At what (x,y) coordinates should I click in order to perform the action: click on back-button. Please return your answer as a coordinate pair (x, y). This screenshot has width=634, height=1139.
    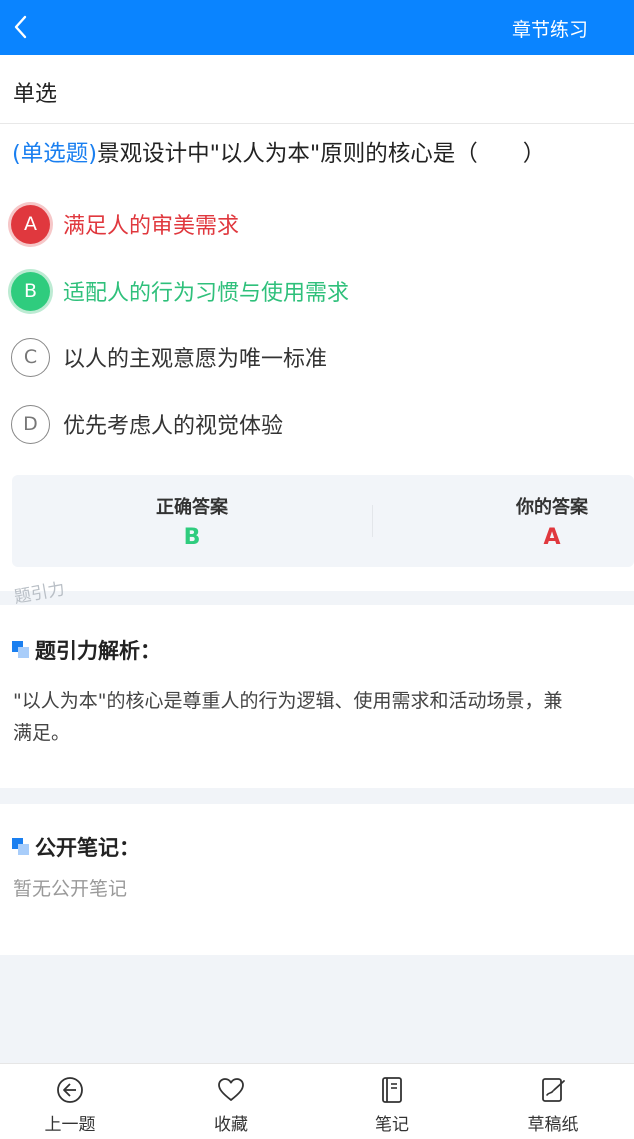
    Looking at the image, I should click on (21, 27).